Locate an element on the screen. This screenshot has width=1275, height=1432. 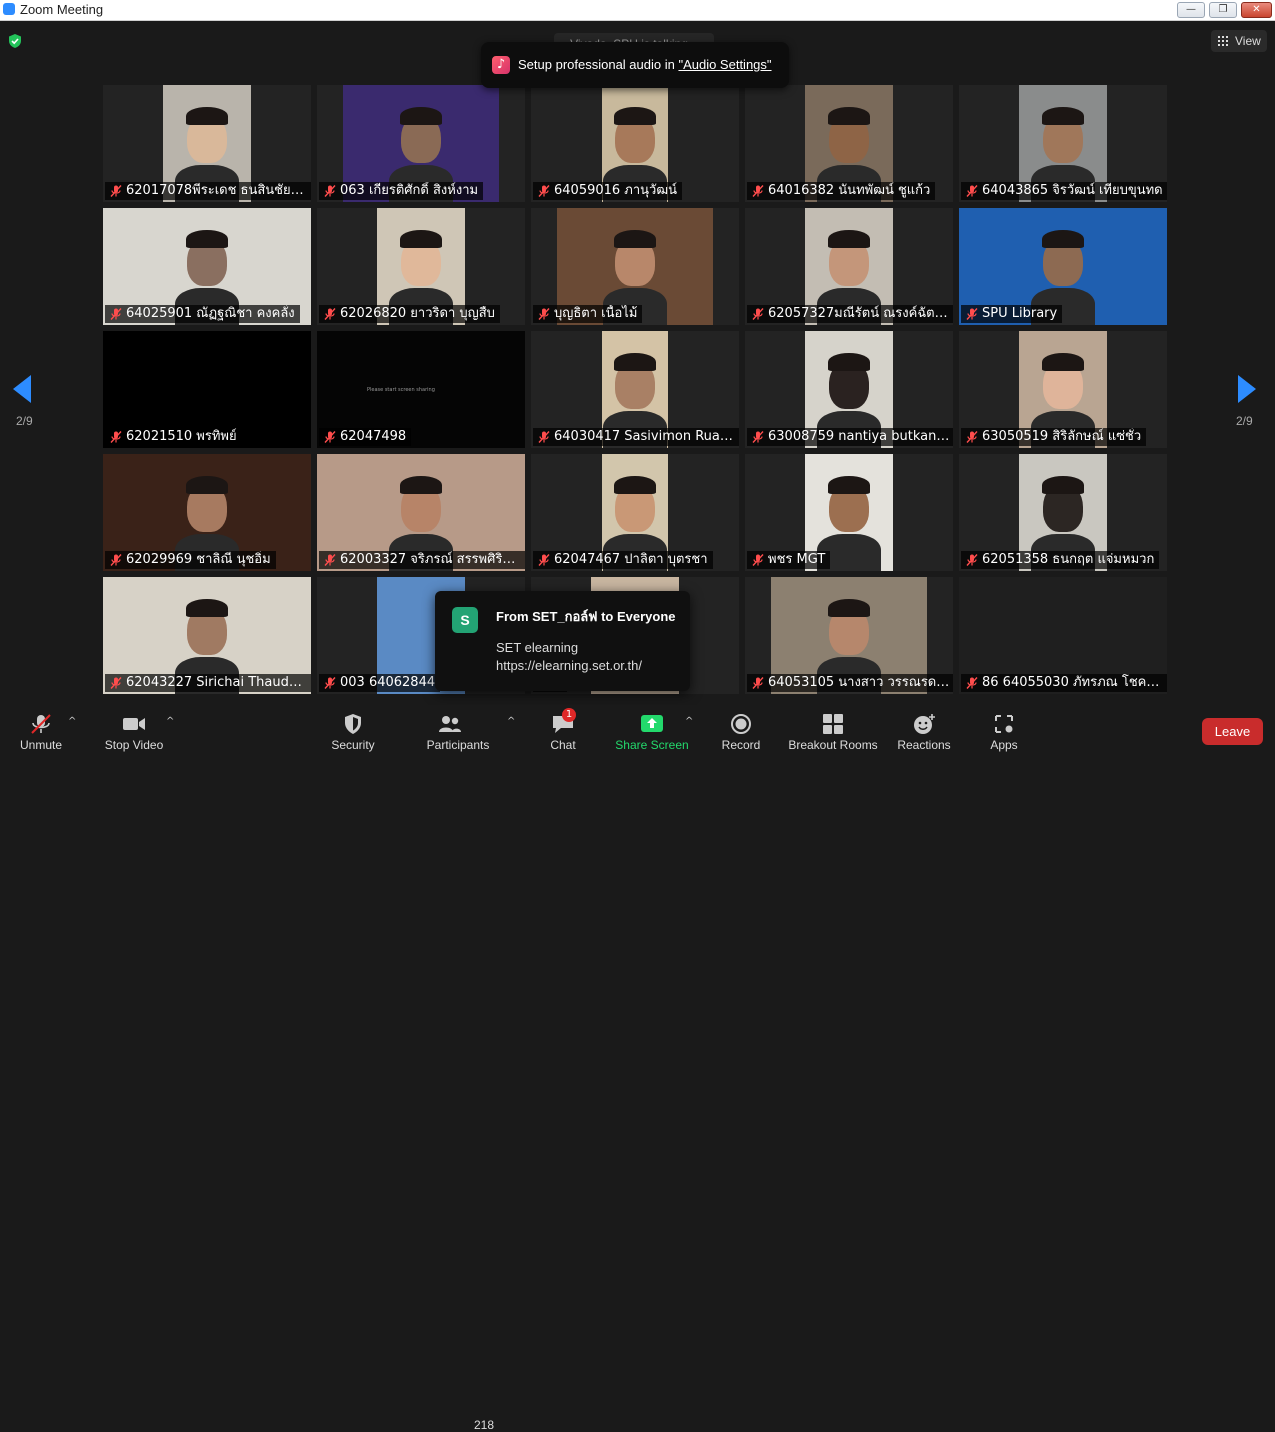
participant-tile: พชร MGT is located at coordinates (849, 512).